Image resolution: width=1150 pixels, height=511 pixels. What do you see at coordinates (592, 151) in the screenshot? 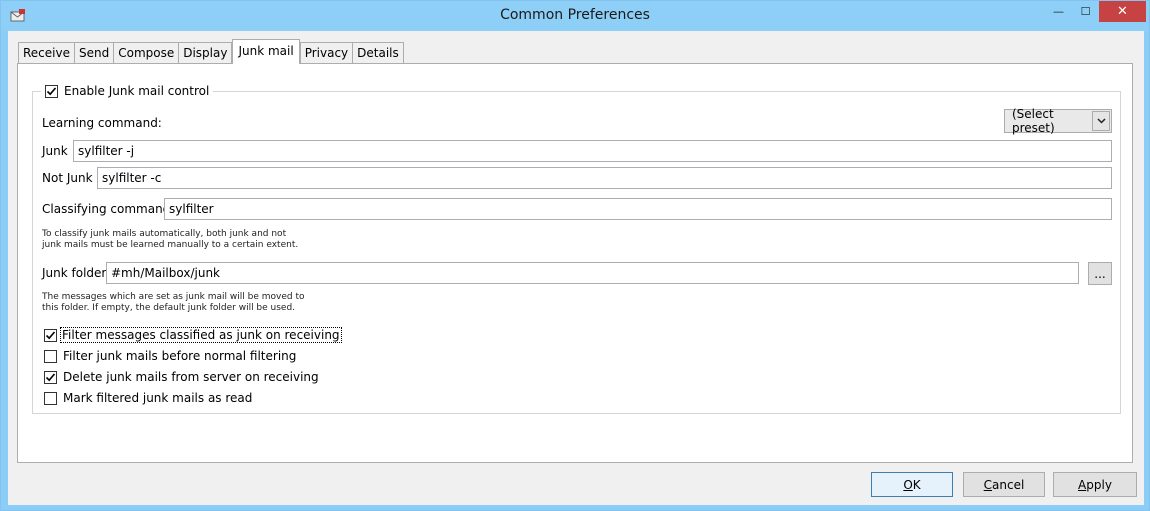
I see `junk-command-input: sylfilter -j` at bounding box center [592, 151].